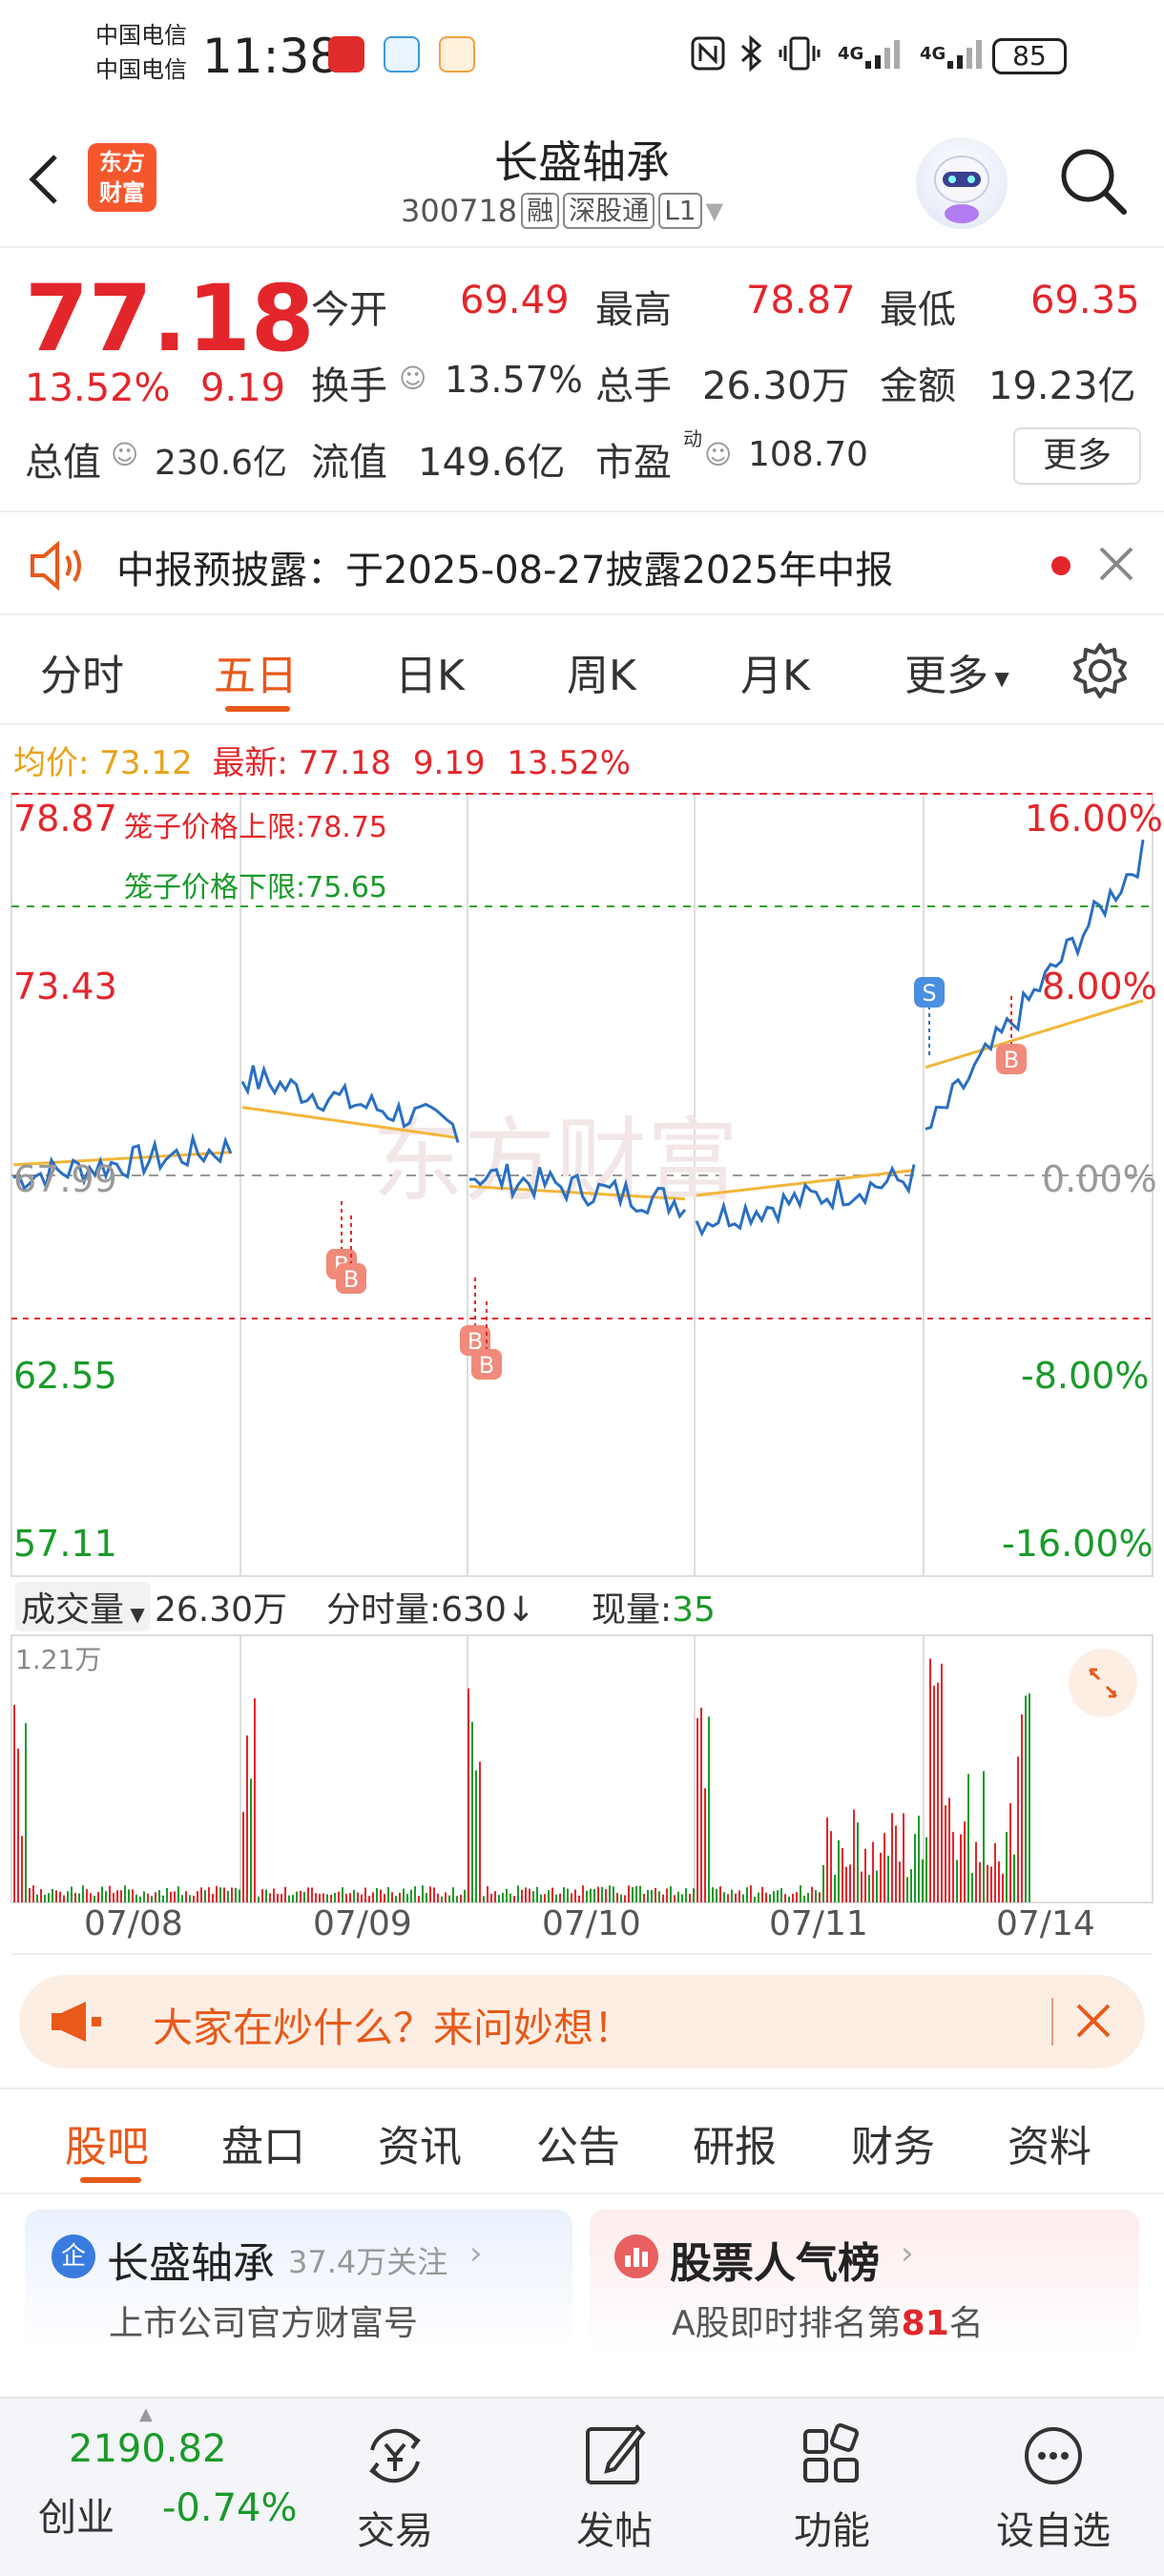 The image size is (1164, 2576). What do you see at coordinates (395, 2531) in the screenshot?
I see `nav-trade-label: 交易` at bounding box center [395, 2531].